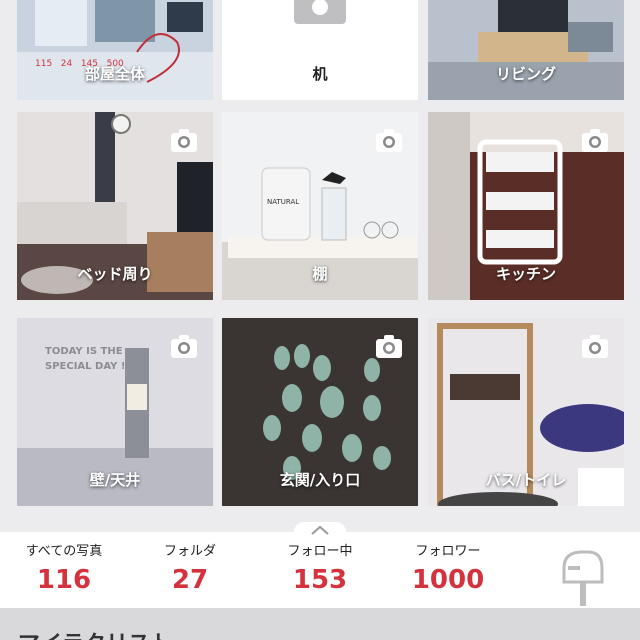 The image size is (640, 640). Describe the element at coordinates (320, 580) in the screenshot. I see `stat-value: 153` at that location.